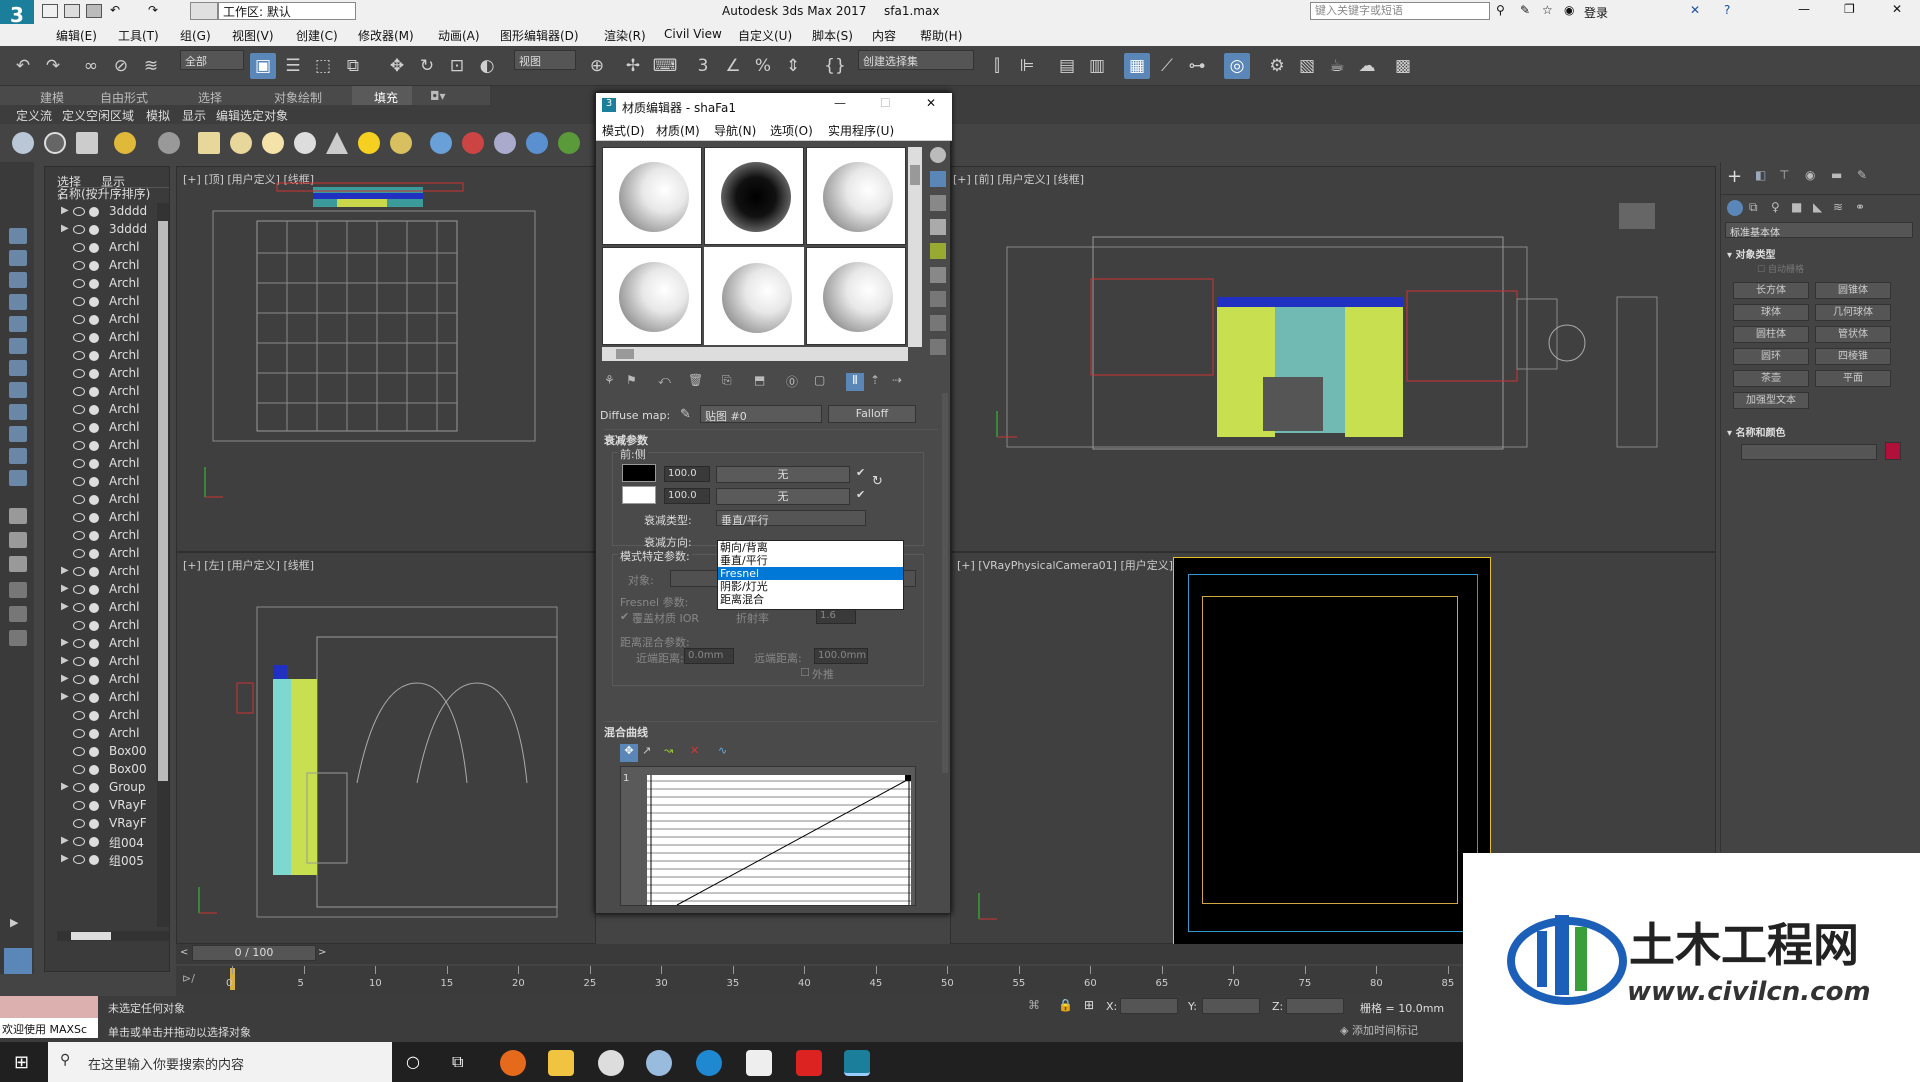  I want to click on plant-icon, so click(569, 143).